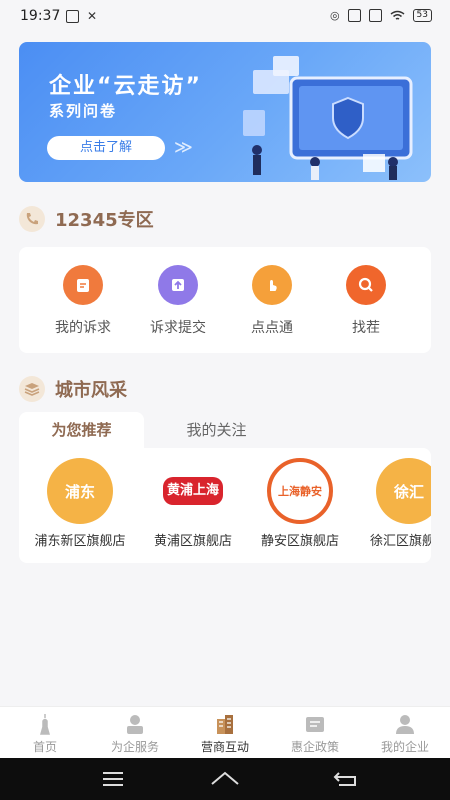 This screenshot has height=800, width=450. What do you see at coordinates (134, 747) in the screenshot?
I see `nav-label: 为企服务` at bounding box center [134, 747].